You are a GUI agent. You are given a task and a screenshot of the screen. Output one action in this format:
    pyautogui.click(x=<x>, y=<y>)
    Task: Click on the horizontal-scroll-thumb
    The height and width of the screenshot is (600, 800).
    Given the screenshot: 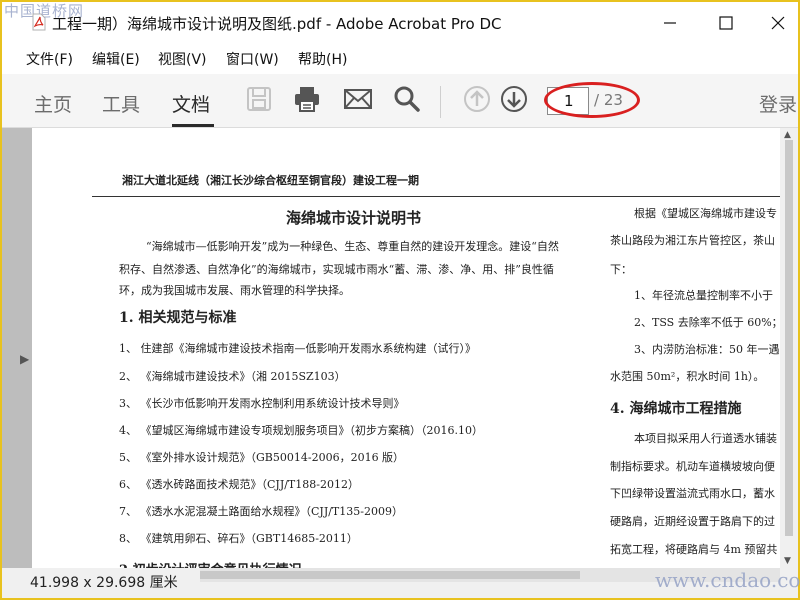 What is the action you would take?
    pyautogui.click(x=390, y=575)
    